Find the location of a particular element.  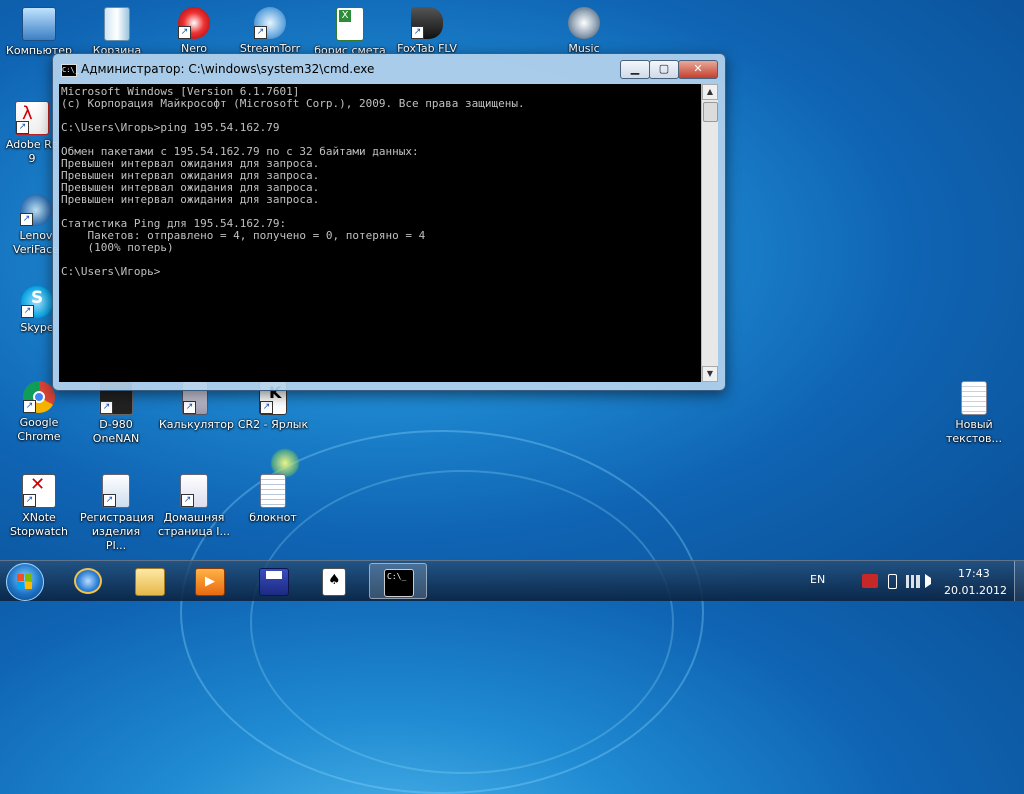

desktop-icon-computer: Компьютер is located at coordinates (39, 32).